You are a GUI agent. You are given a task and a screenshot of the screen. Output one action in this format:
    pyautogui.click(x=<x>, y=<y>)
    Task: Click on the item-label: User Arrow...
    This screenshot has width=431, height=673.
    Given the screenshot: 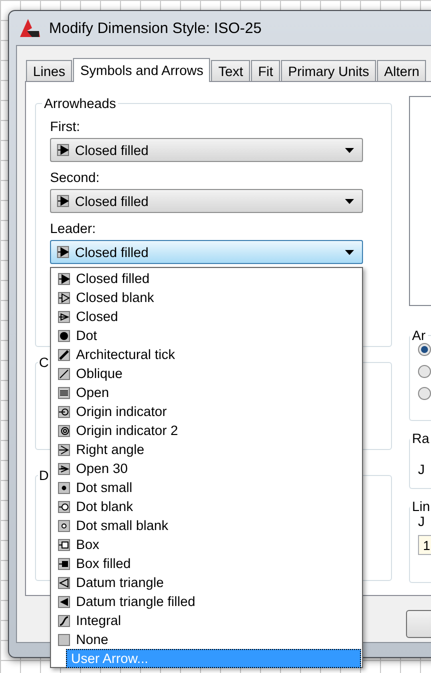 What is the action you would take?
    pyautogui.click(x=109, y=658)
    